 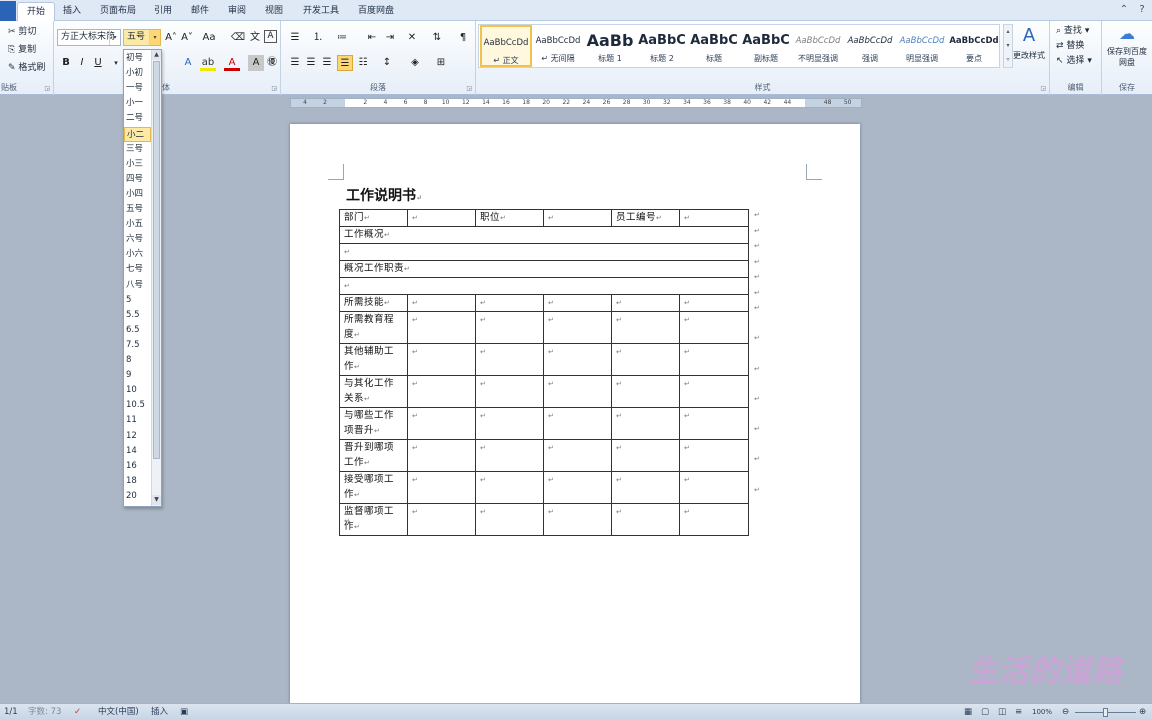 I want to click on table-cell: 与其化工作关系↵, so click(x=373, y=391).